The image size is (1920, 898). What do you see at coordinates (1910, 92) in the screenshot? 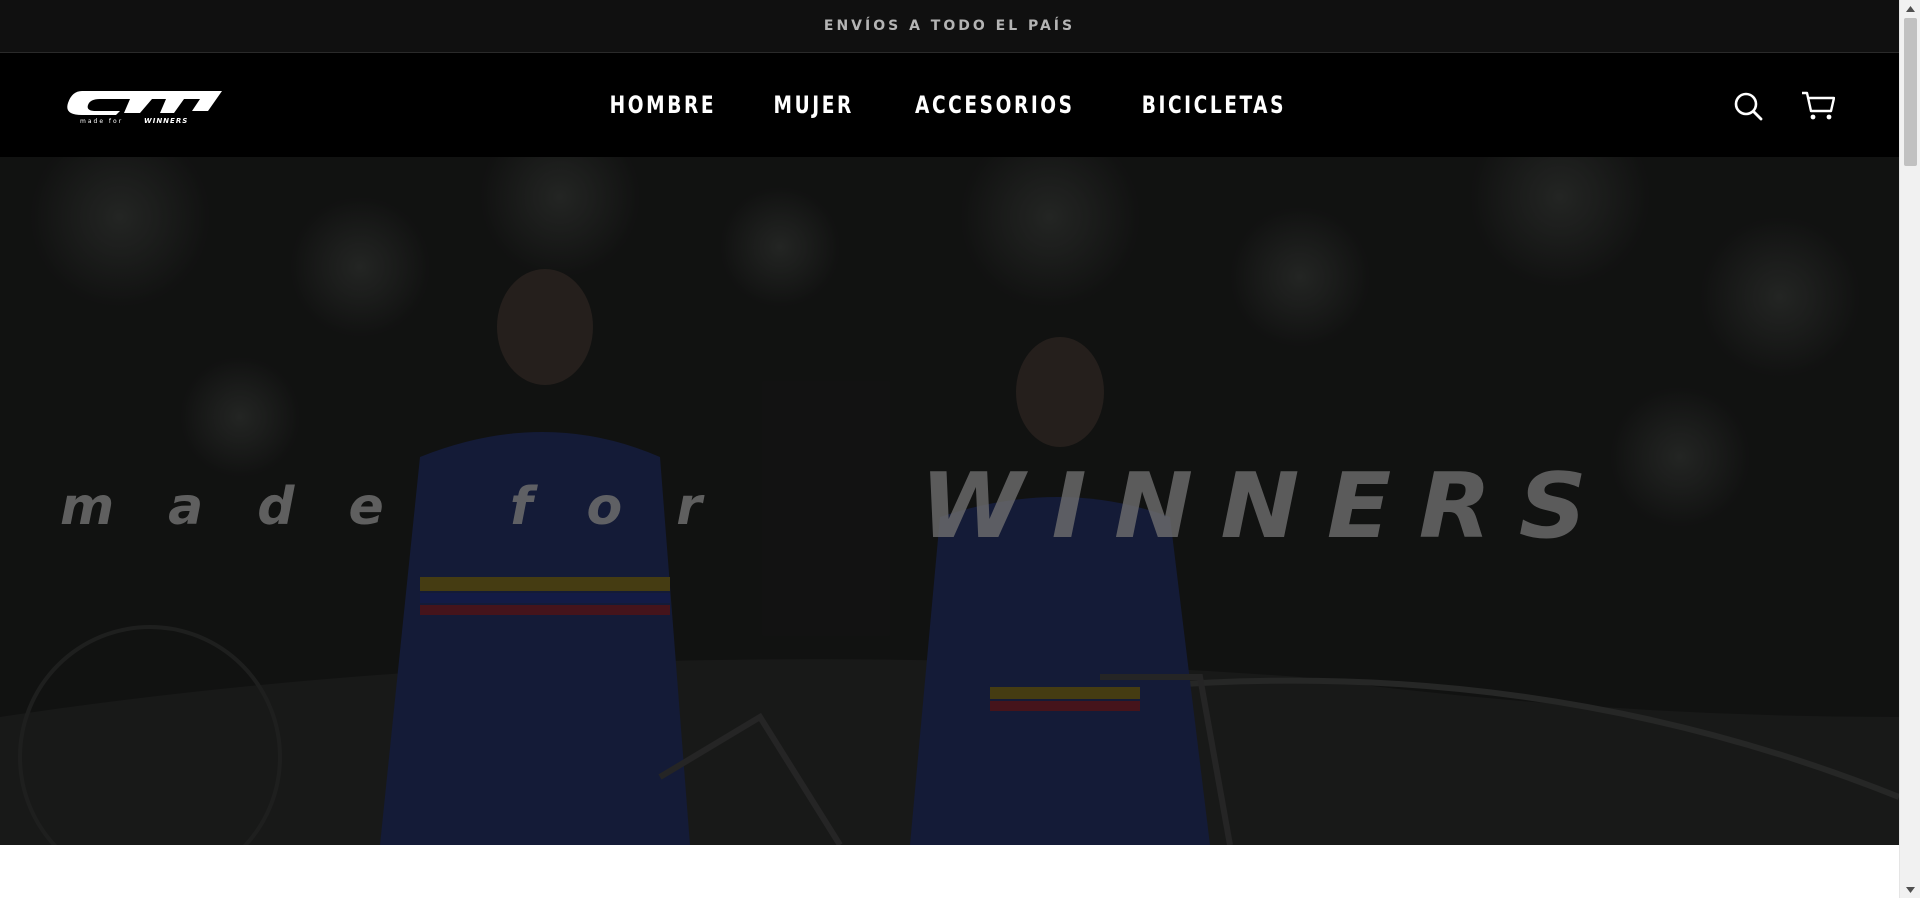
I see `scrollbar-thumb` at bounding box center [1910, 92].